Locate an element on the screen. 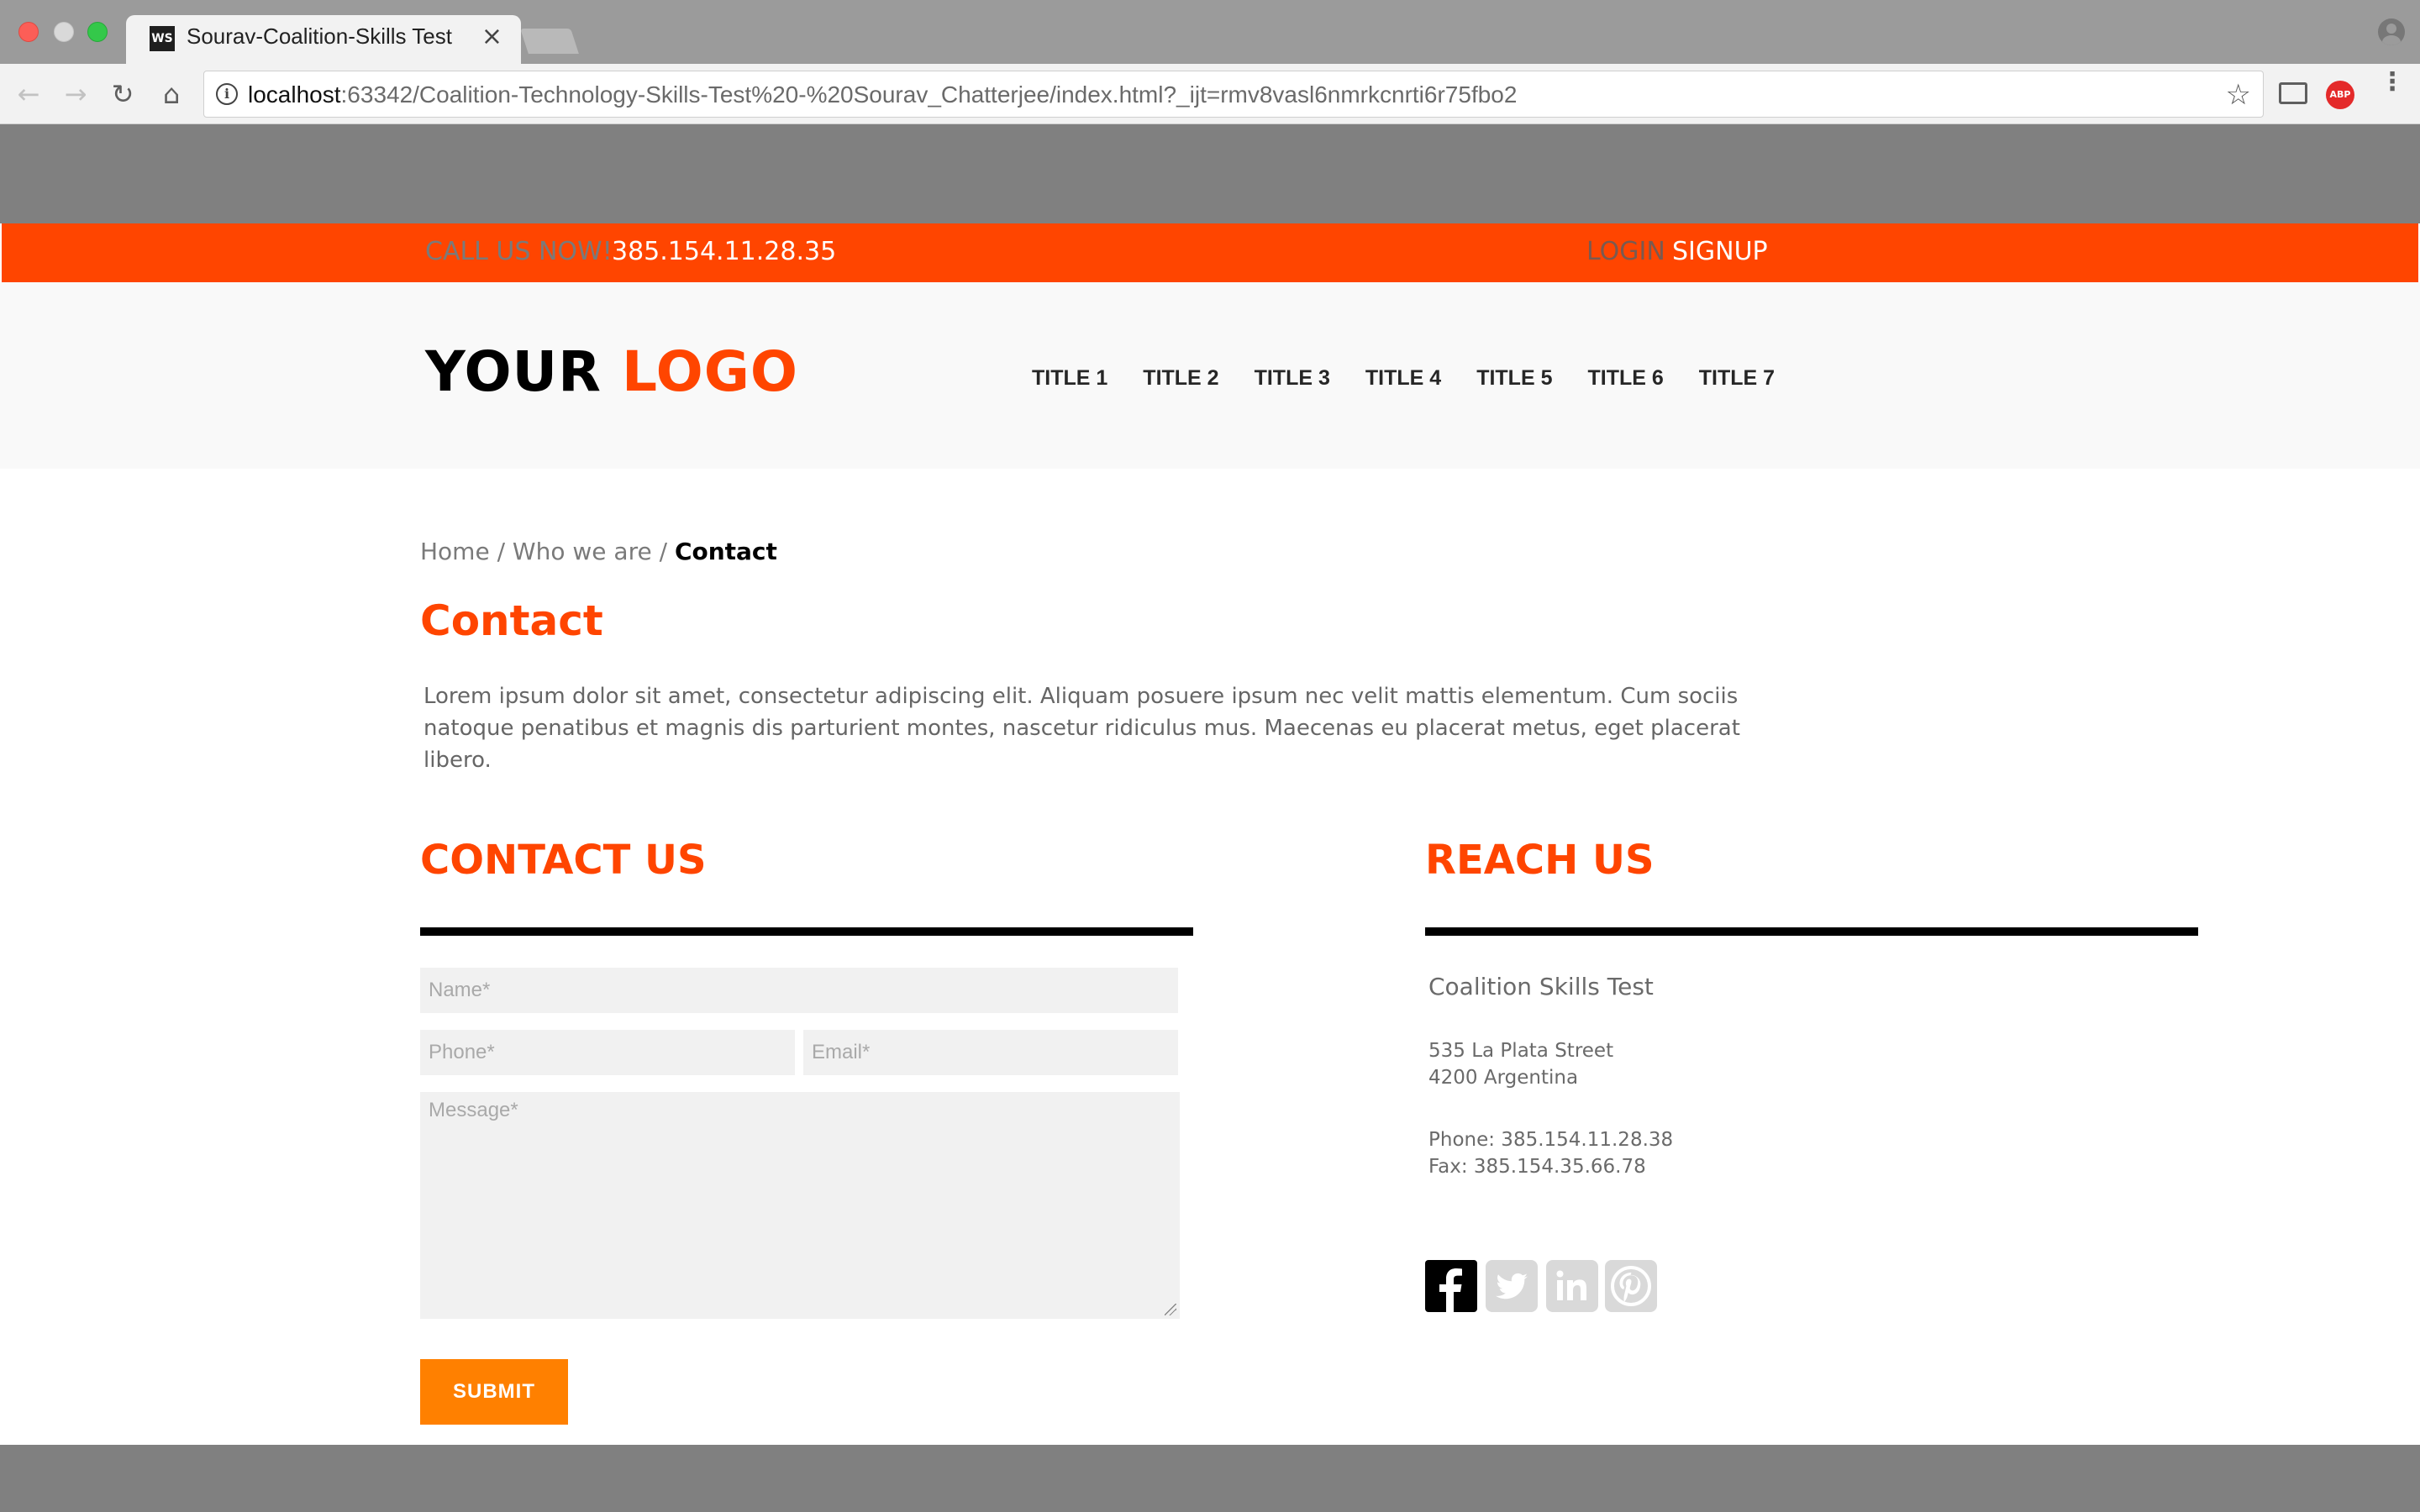  nav-item-title-3: TITLE 3 is located at coordinates (1292, 378).